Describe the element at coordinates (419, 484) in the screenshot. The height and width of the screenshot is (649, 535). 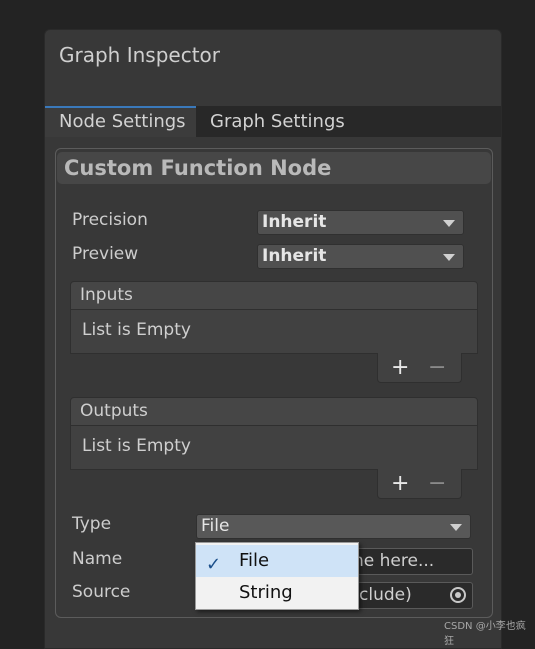
I see `outputs-add-remove: + −` at that location.